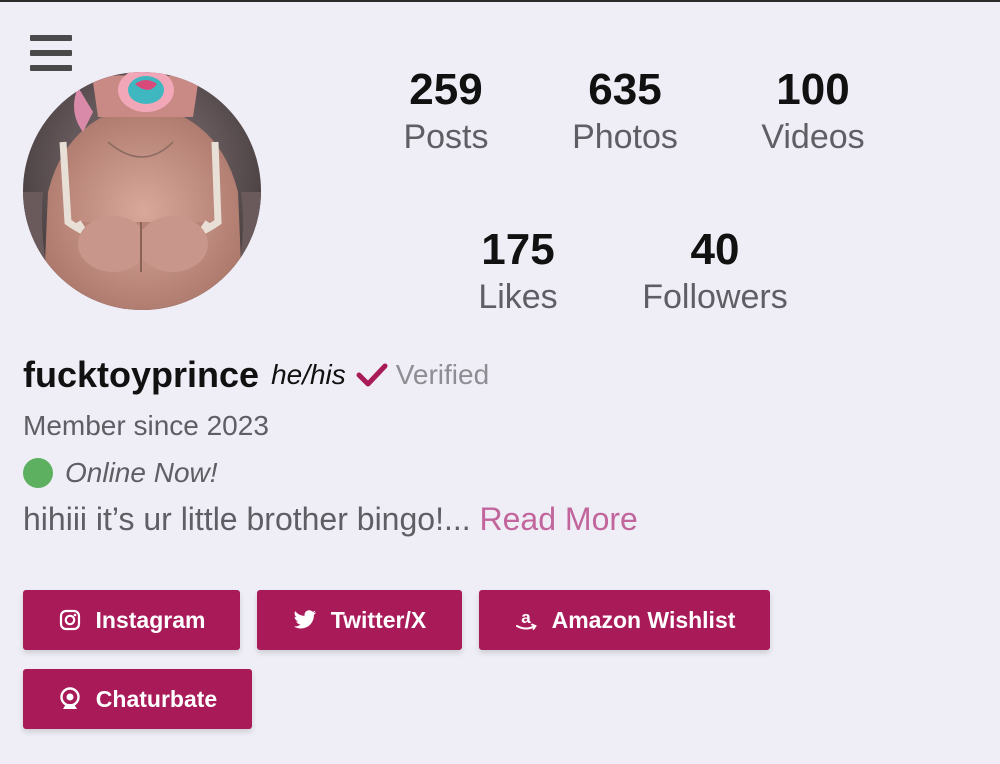  I want to click on stat-photos-value: 635, so click(625, 89).